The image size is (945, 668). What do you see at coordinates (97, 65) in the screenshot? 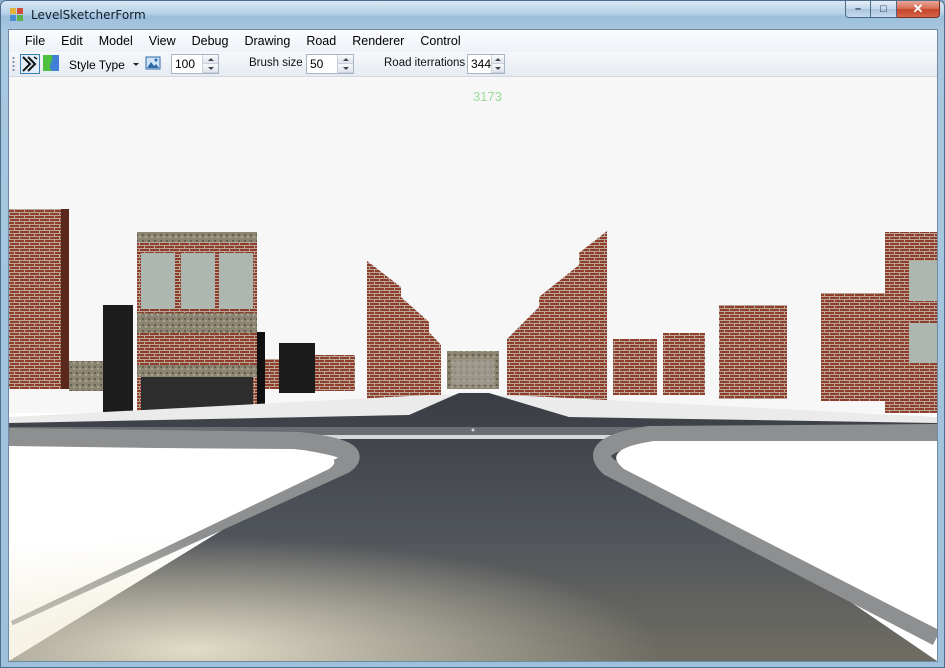
I see `style-type-dropdown: Style Type` at bounding box center [97, 65].